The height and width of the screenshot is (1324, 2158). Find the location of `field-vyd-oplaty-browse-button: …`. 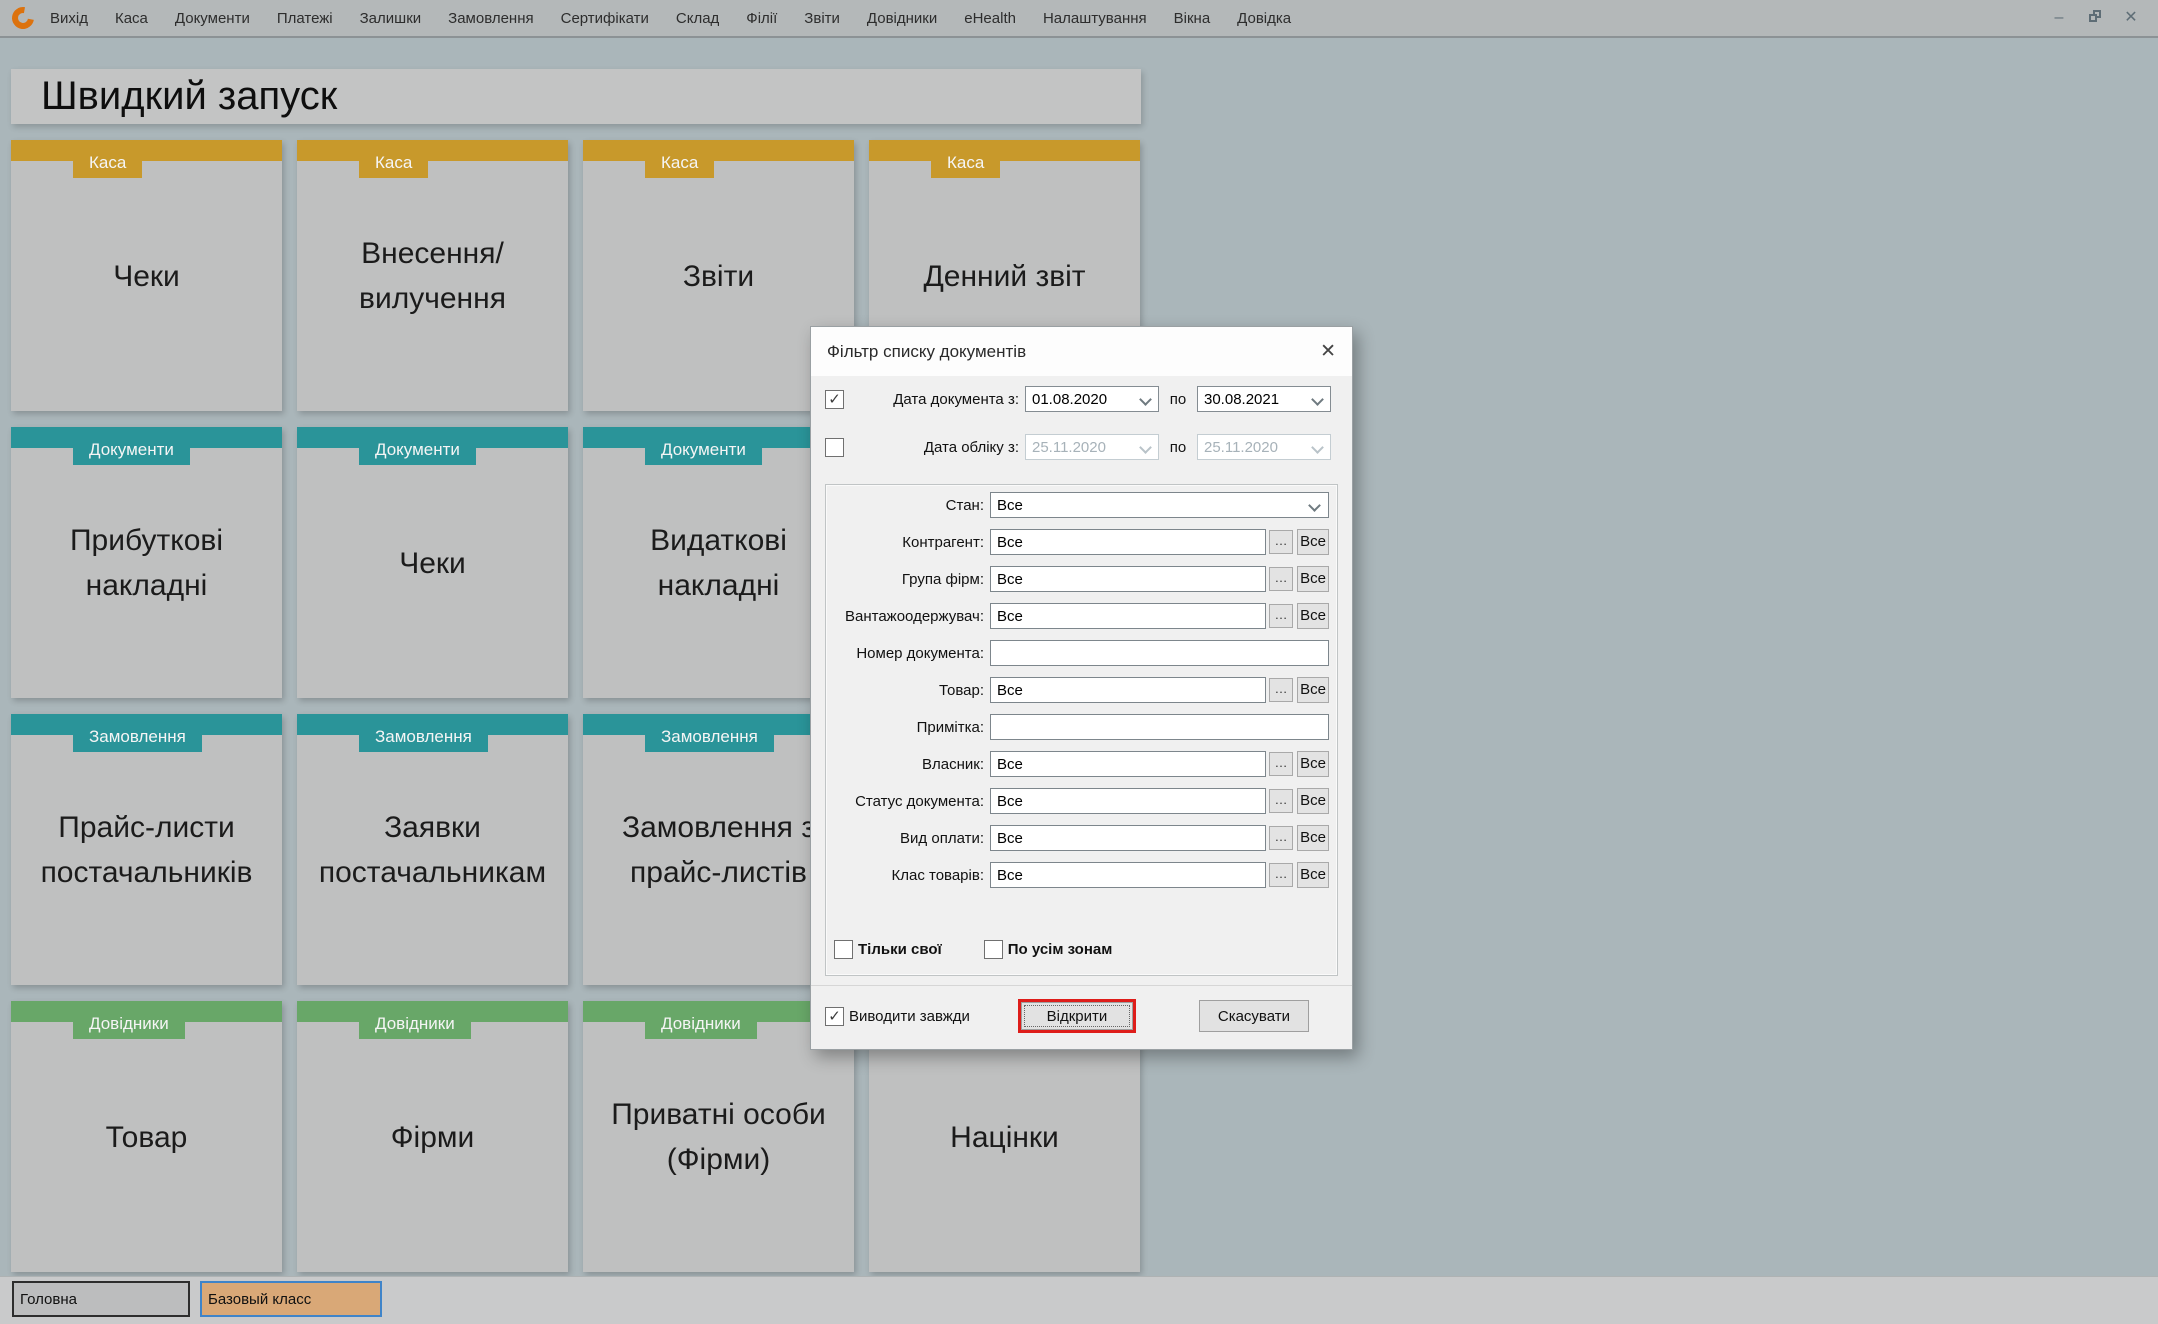

field-vyd-oplaty-browse-button: … is located at coordinates (1281, 838).